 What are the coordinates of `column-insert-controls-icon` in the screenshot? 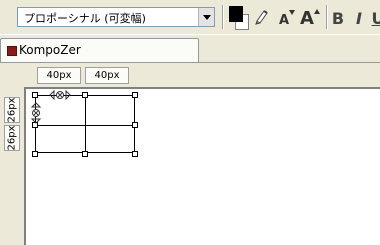 It's located at (61, 95).